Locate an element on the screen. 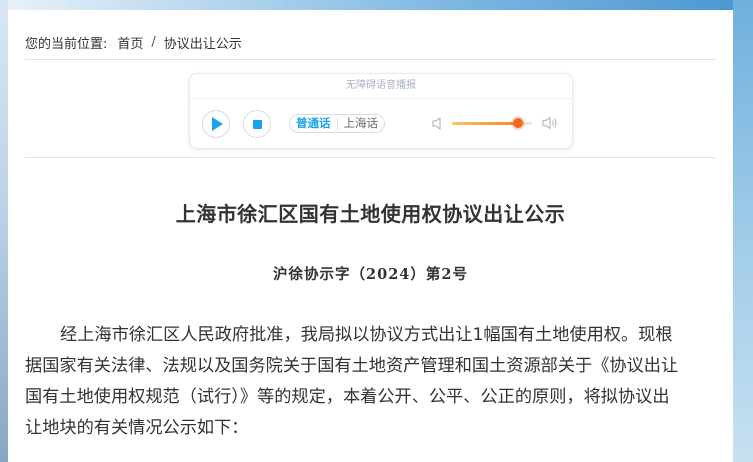 This screenshot has width=753, height=462. audio-player: 无障碍语音播报 普通话 上海话 is located at coordinates (381, 111).